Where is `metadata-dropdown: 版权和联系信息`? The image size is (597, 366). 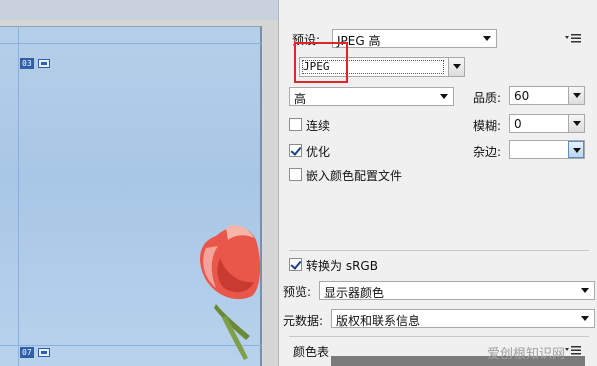
metadata-dropdown: 版权和联系信息 is located at coordinates (463, 318).